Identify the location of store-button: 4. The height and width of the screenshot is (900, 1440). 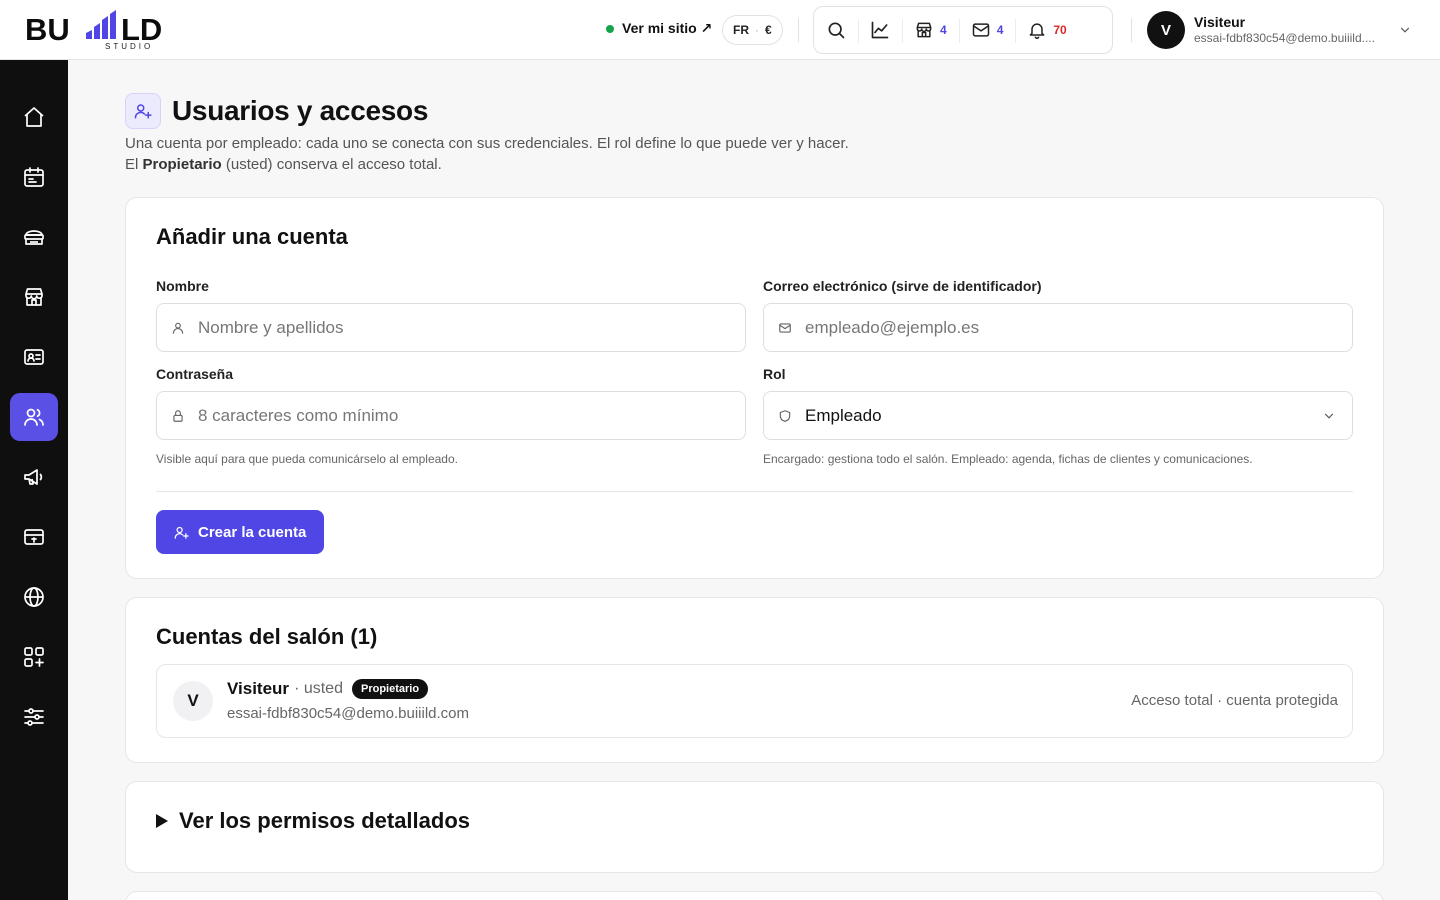
(930, 30).